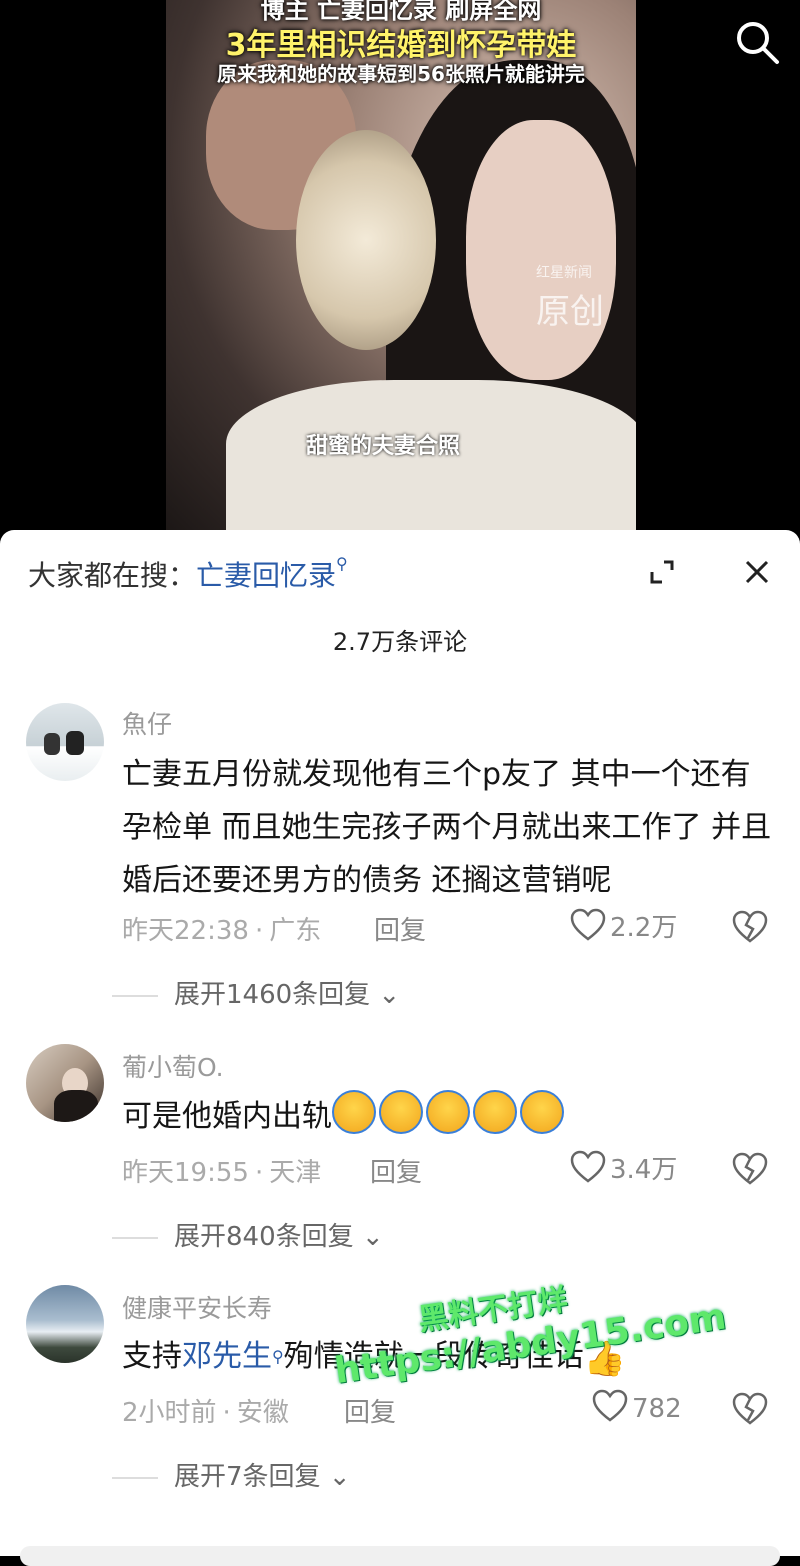 The image size is (800, 1566). I want to click on comment-text: 可是他婚内出轨, so click(447, 1116).